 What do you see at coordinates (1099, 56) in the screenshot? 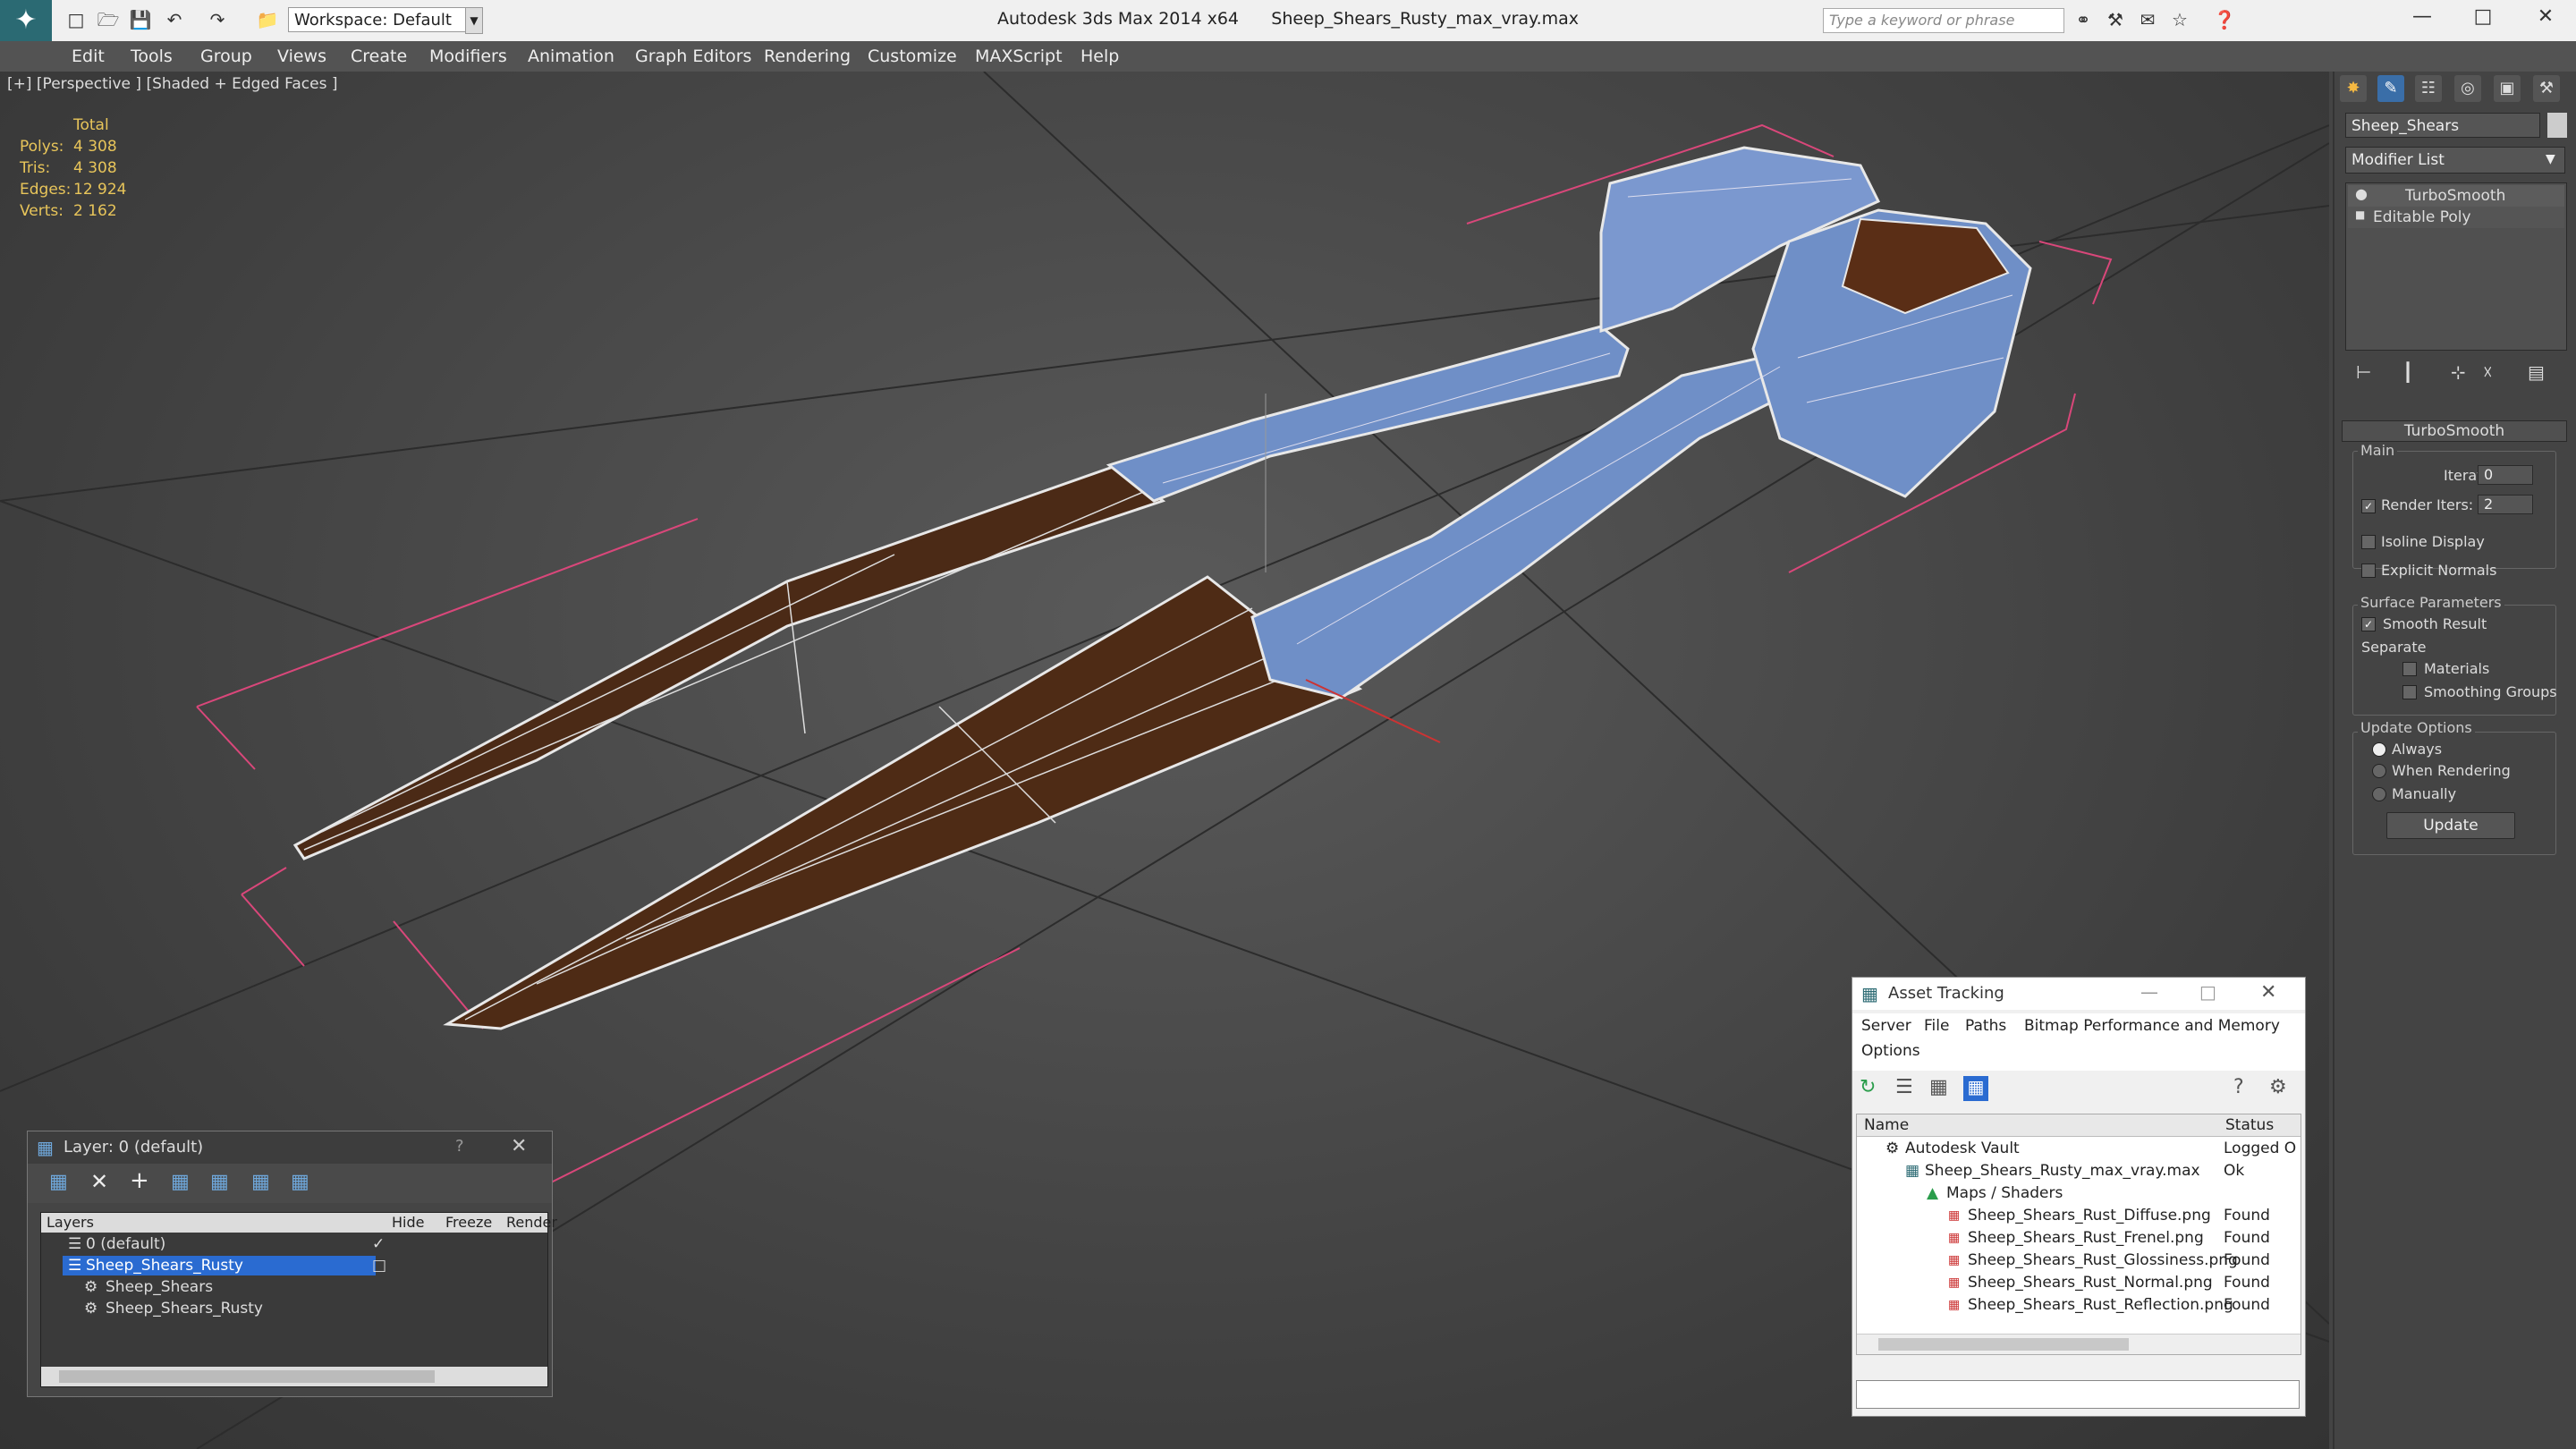
I see `menu-help: Help` at bounding box center [1099, 56].